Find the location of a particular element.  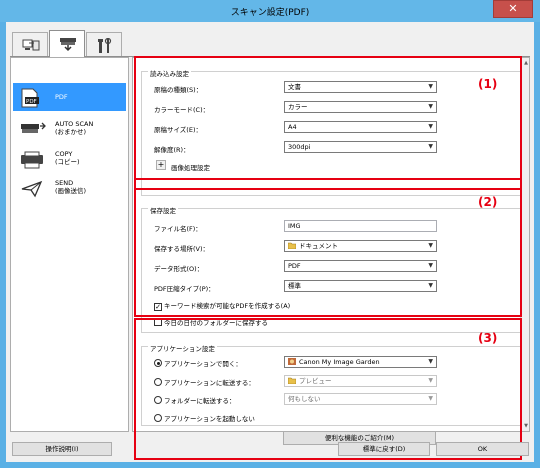

scanner-panel-icon is located at coordinates (68, 45).